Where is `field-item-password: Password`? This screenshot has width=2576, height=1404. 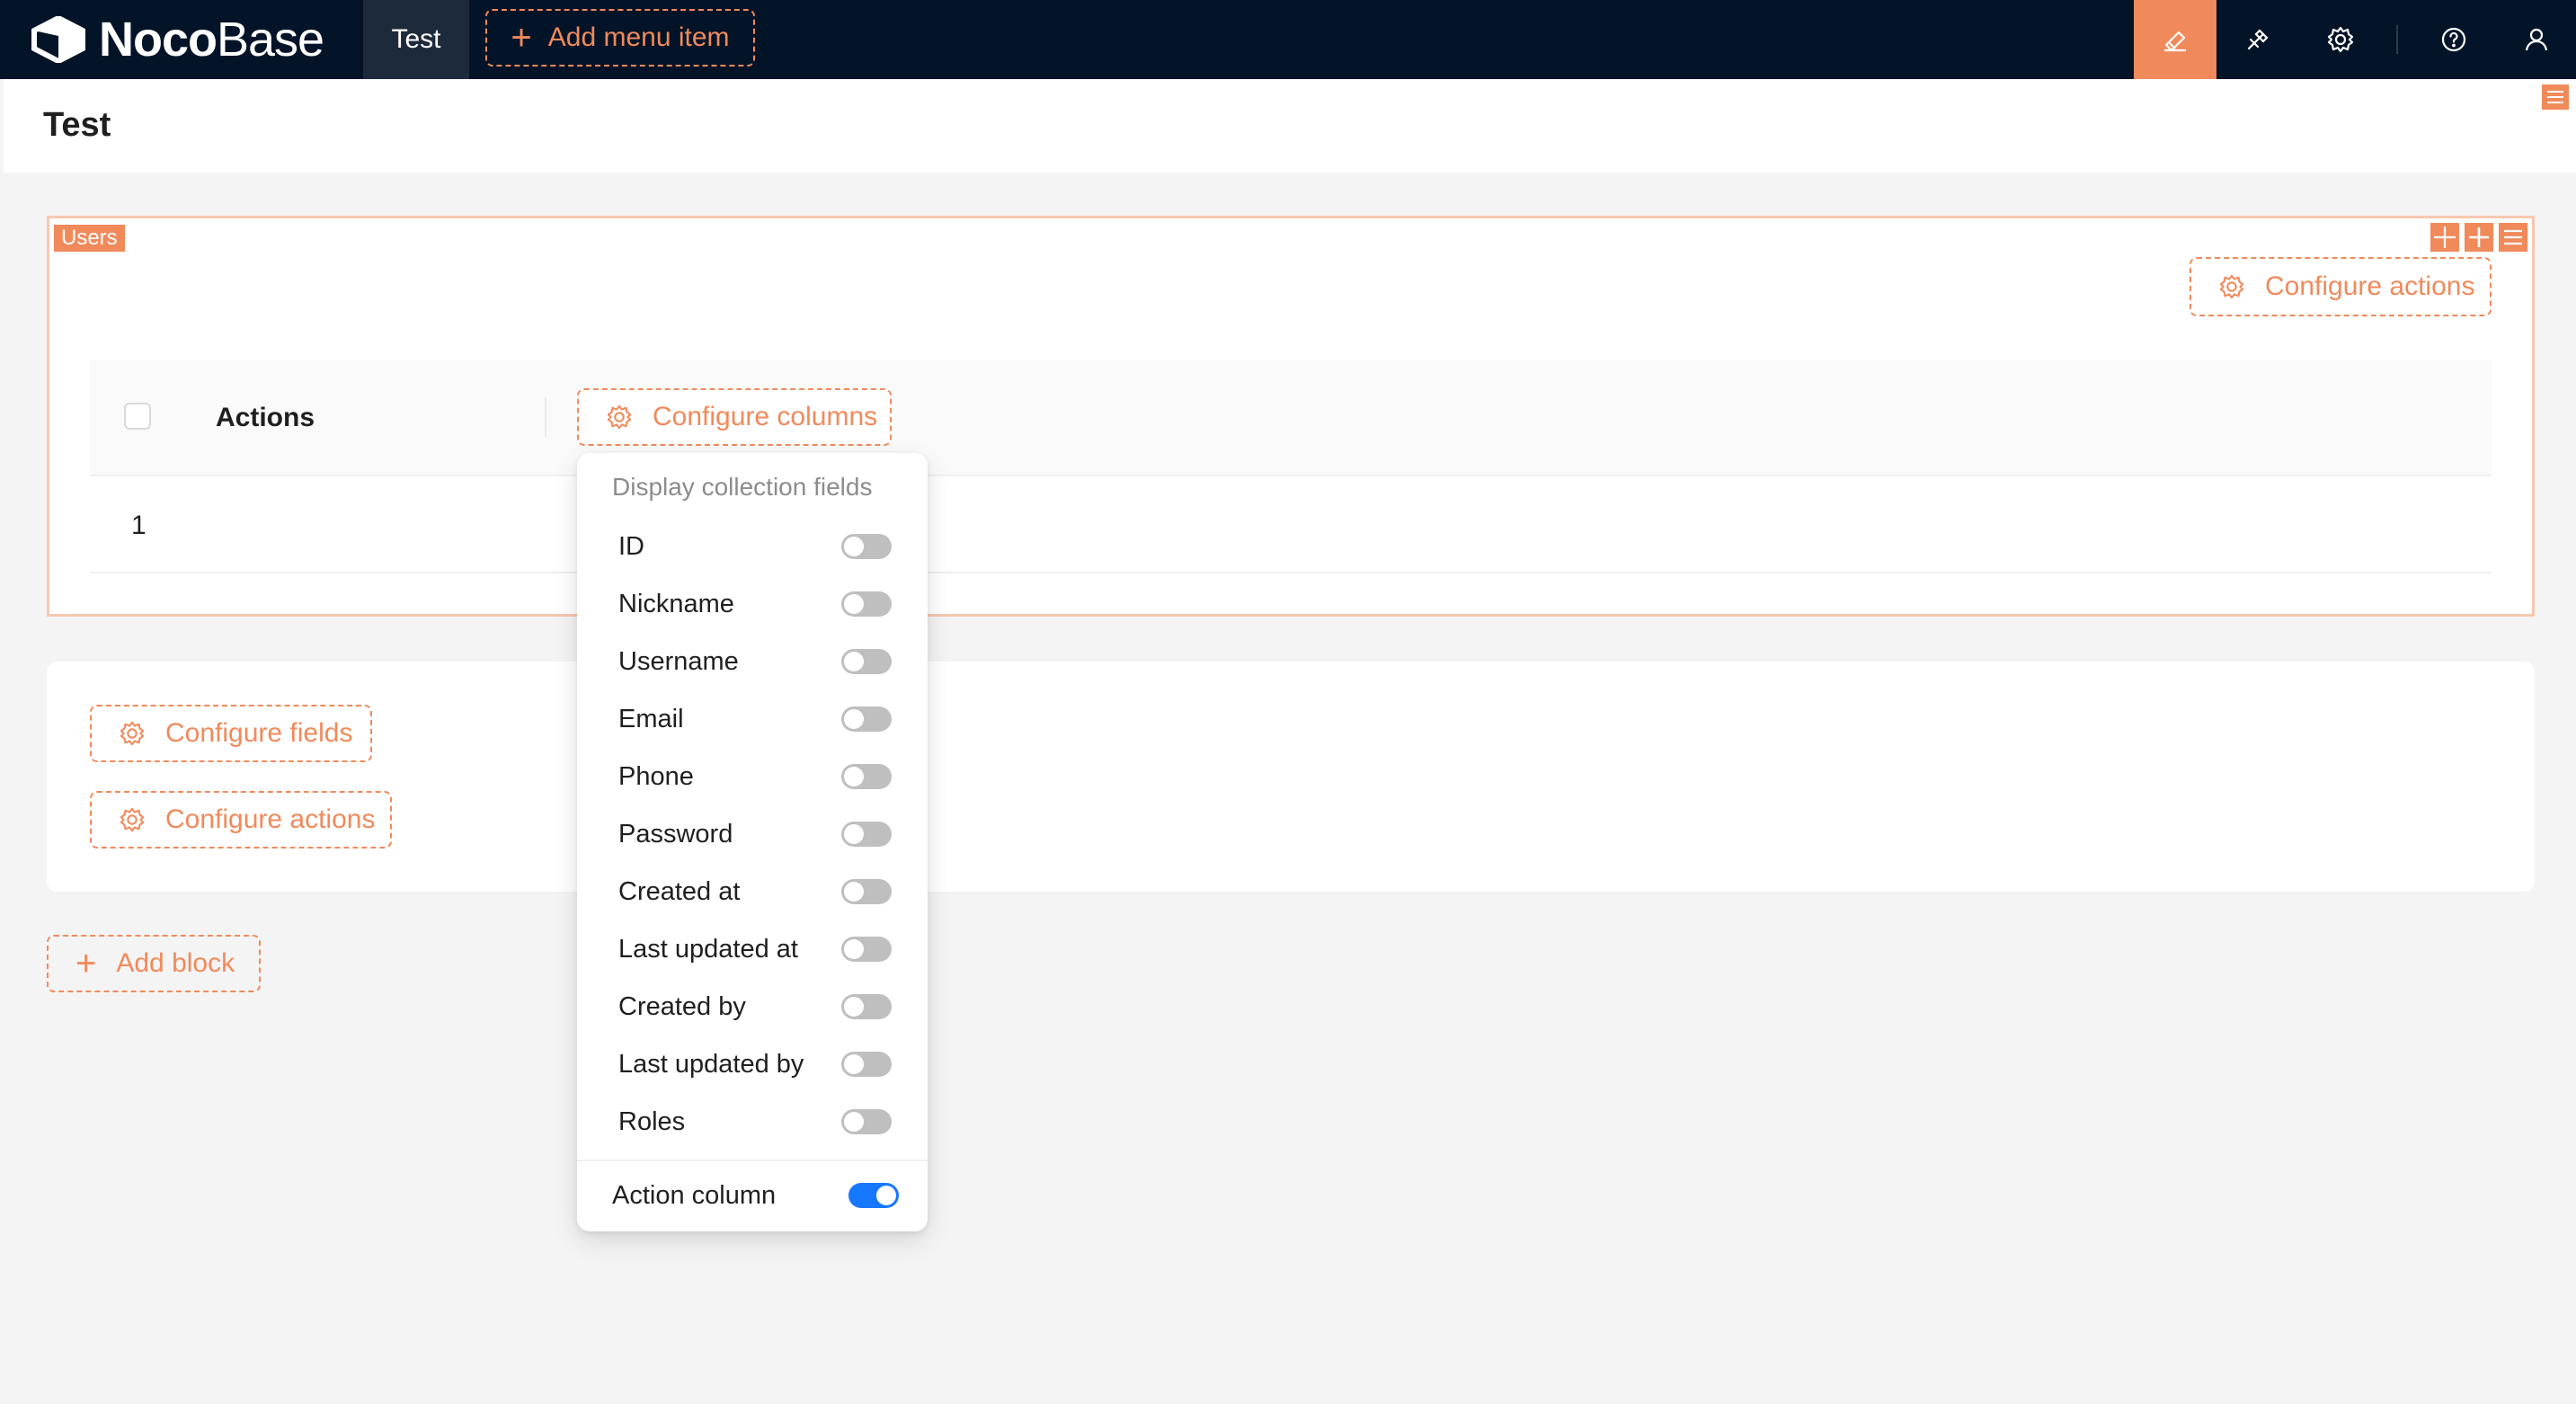
field-item-password: Password is located at coordinates (675, 834).